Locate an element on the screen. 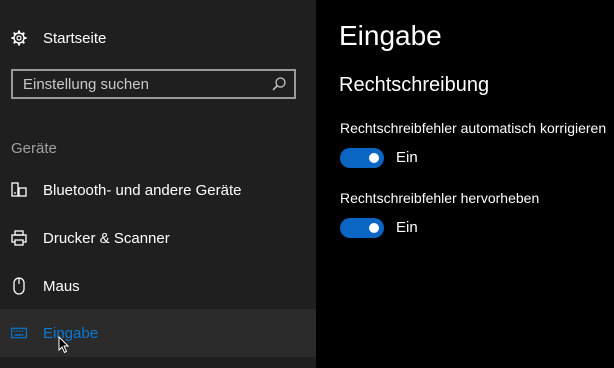 The image size is (614, 368). search-input is located at coordinates (138, 84).